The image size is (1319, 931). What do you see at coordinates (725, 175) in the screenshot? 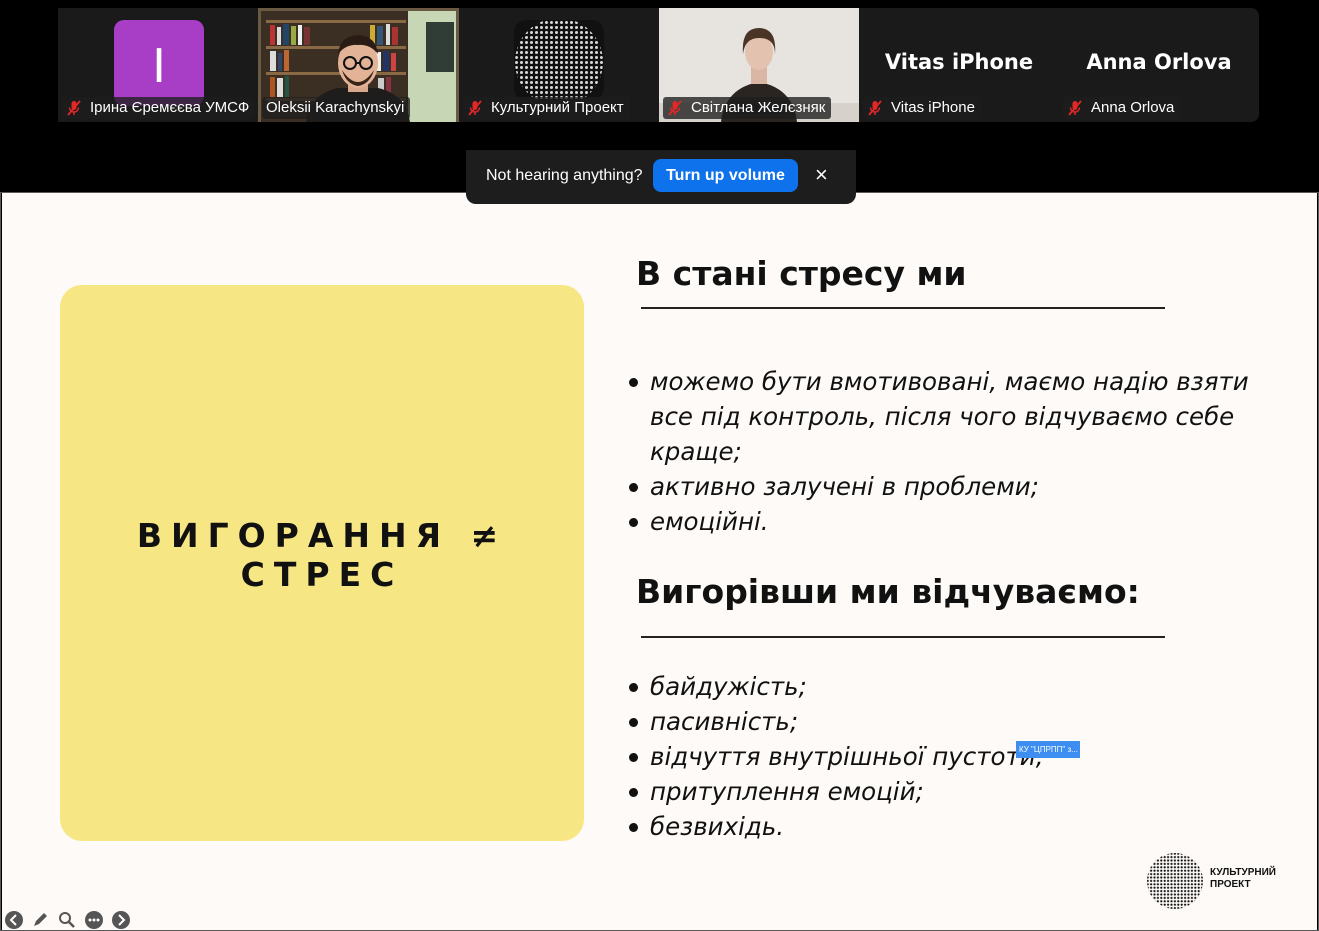
I see `turn-up-volume-button: Turn up volume` at bounding box center [725, 175].